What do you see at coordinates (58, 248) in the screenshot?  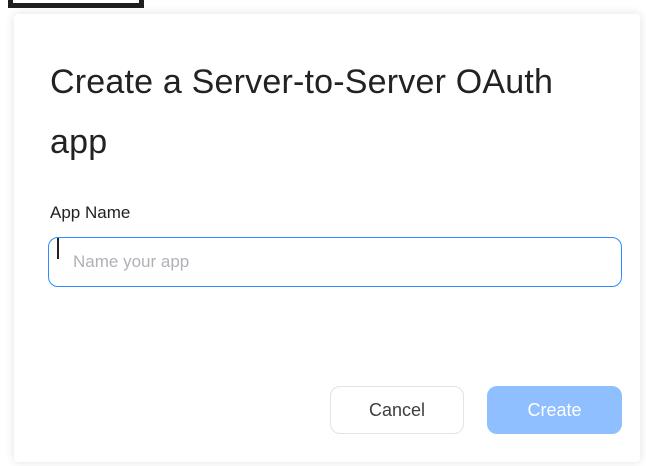 I see `text-cursor` at bounding box center [58, 248].